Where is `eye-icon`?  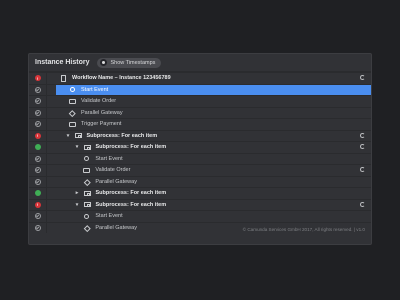 eye-icon is located at coordinates (104, 62).